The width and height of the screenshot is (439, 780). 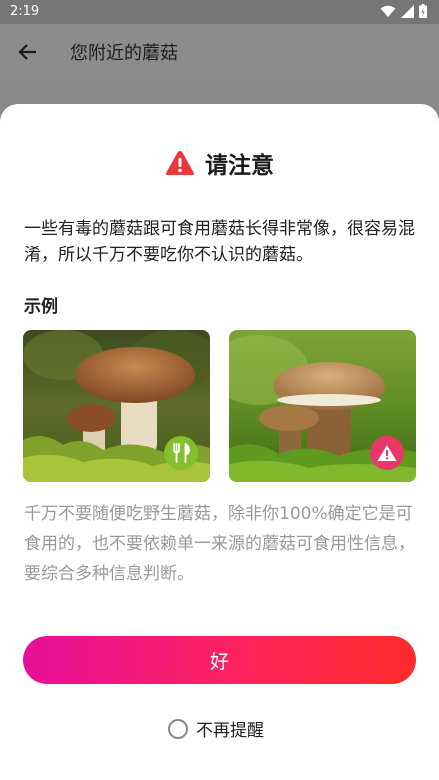 What do you see at coordinates (322, 406) in the screenshot?
I see `poisonous-mushroom-photo` at bounding box center [322, 406].